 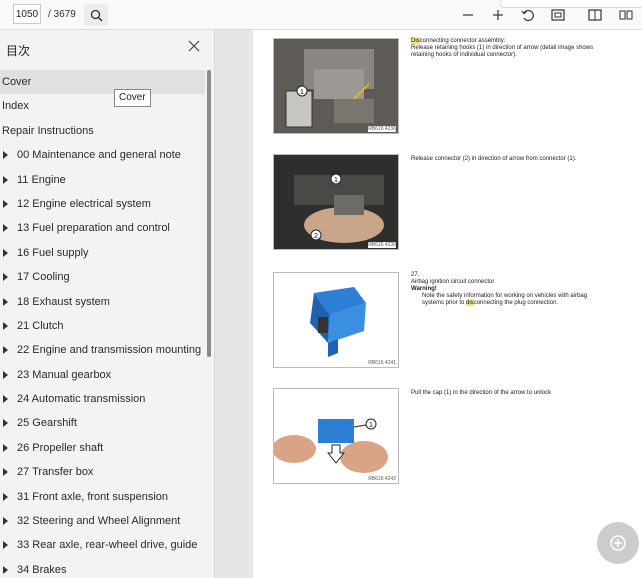 I want to click on toc-item: Repair Instructions, so click(x=102, y=131).